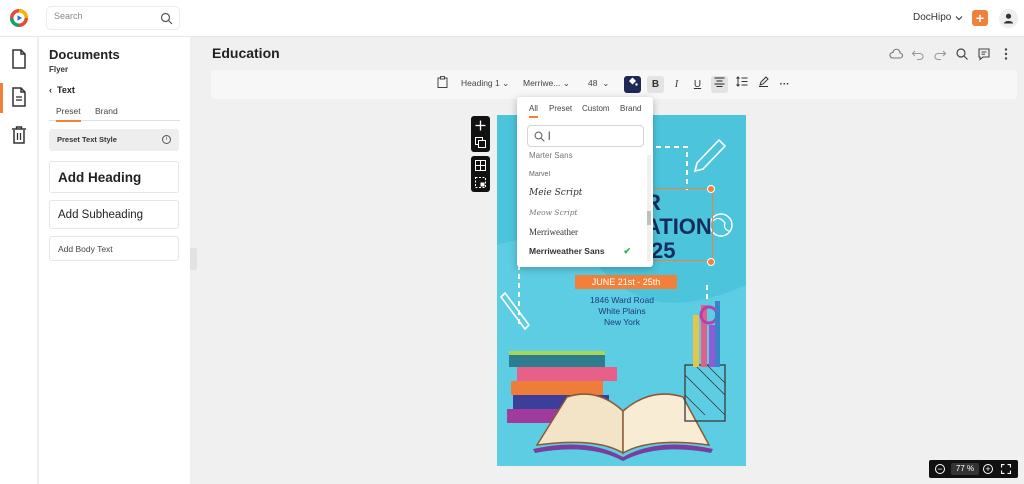 The image size is (1024, 484). I want to click on date-badge: JUNE 21st - 25th, so click(626, 282).